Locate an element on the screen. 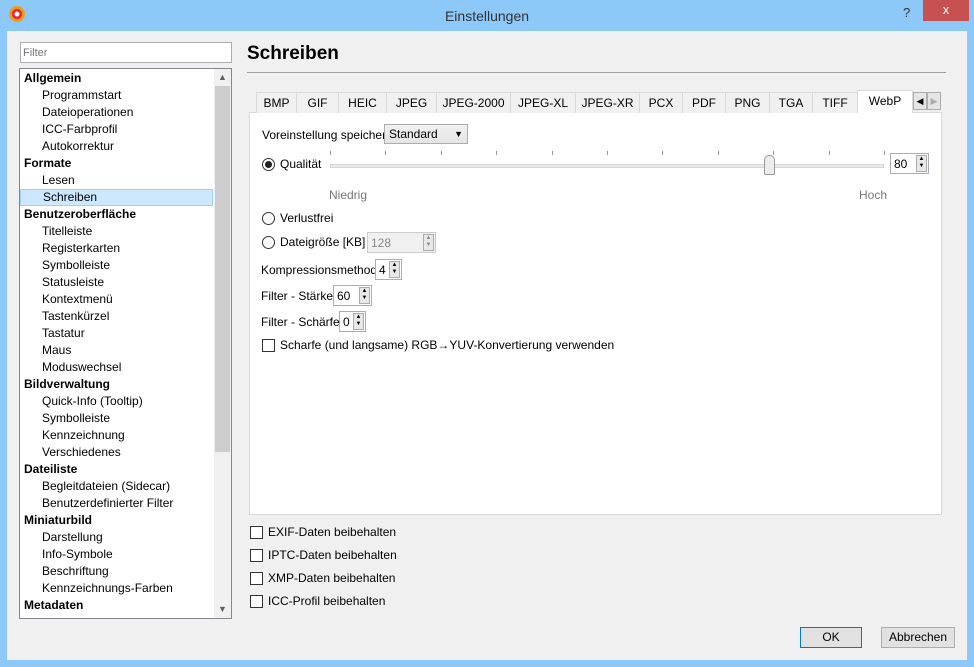  tab-jpeg-2000: JPEG-2000 is located at coordinates (473, 102).